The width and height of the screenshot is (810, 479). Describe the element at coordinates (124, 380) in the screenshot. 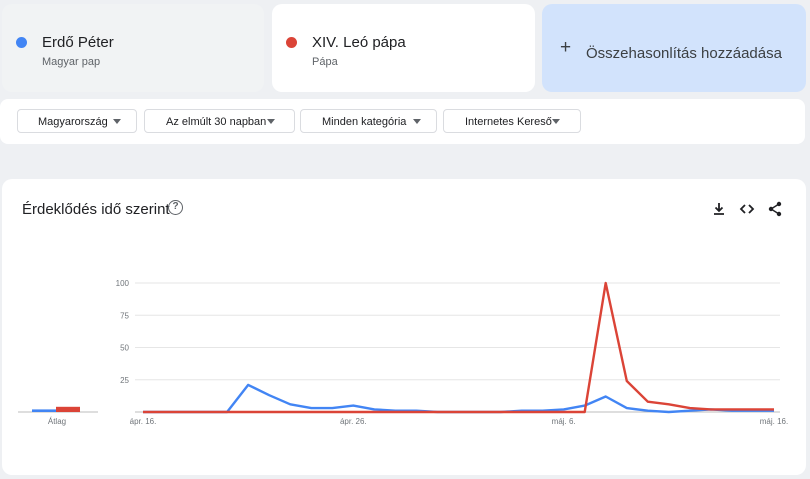

I see `y-tick-label: 25` at that location.